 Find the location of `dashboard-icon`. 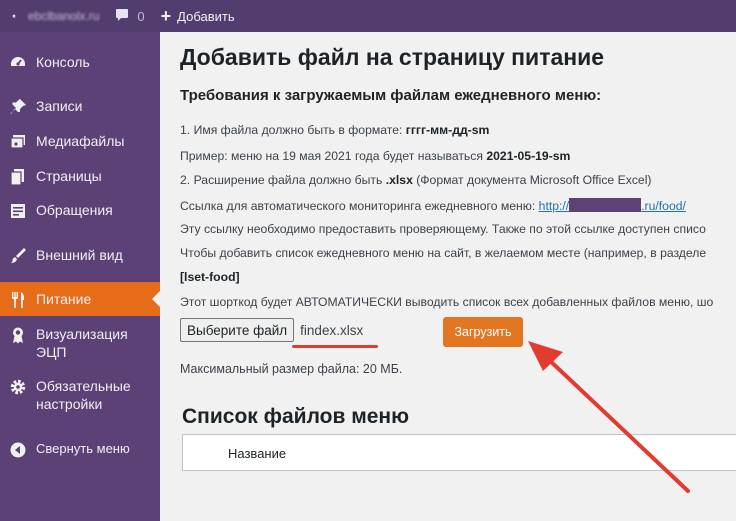

dashboard-icon is located at coordinates (18, 62).